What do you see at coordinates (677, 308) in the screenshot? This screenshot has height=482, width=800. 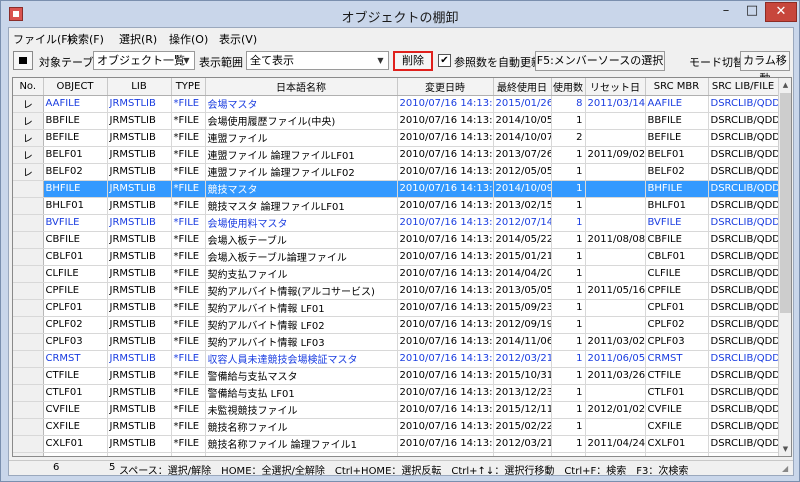 I see `src-mbr-cell: CPLF01` at bounding box center [677, 308].